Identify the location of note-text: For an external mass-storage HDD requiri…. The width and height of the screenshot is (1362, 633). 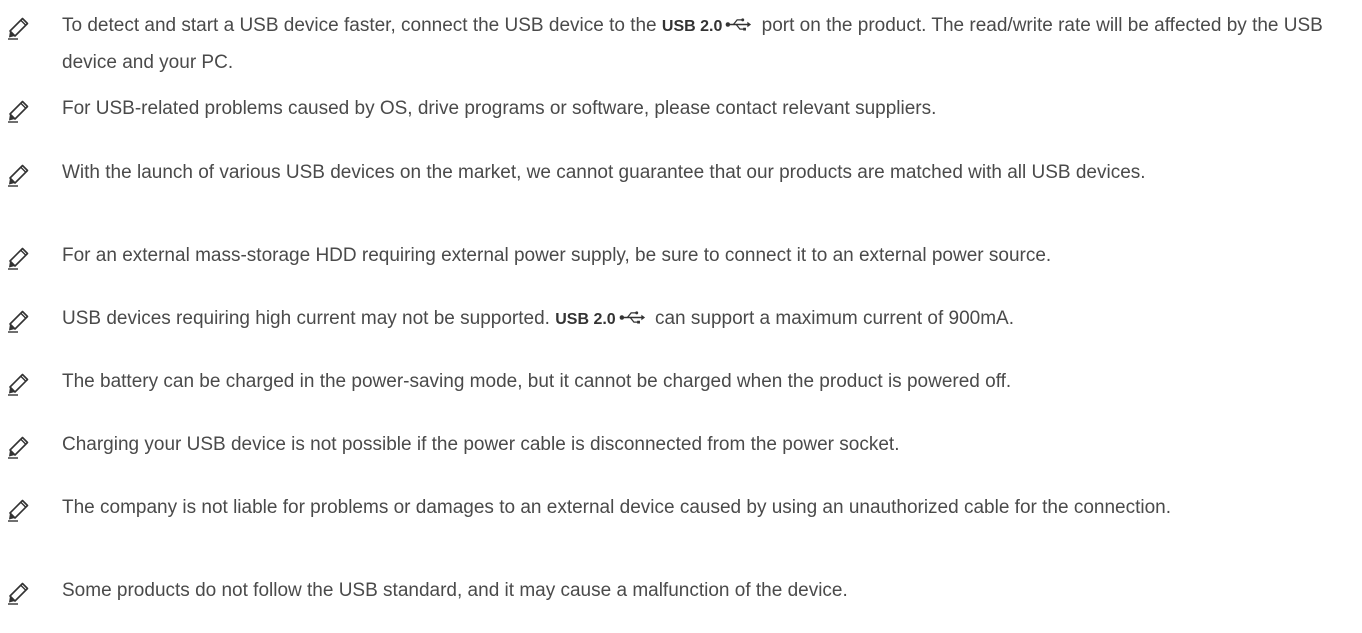
(702, 256).